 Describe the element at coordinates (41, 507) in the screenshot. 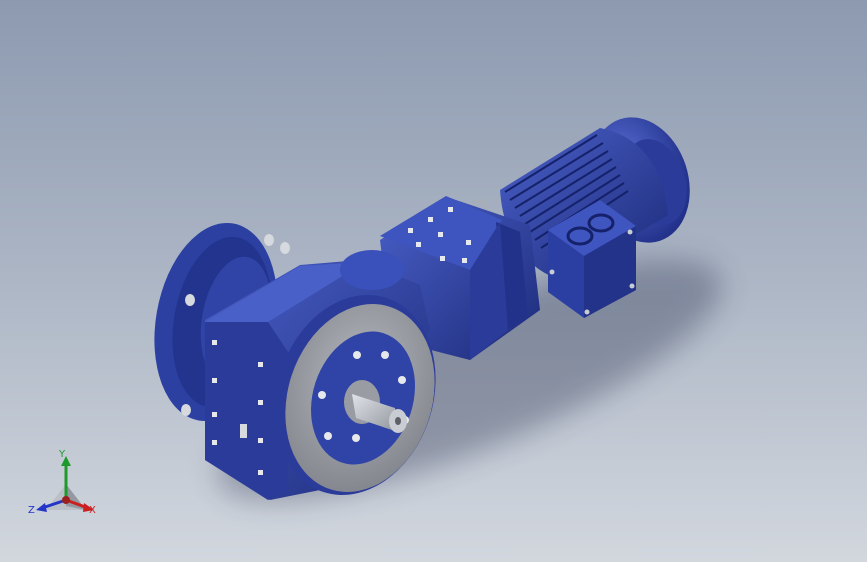

I see `z-axis-arrow-icon` at that location.